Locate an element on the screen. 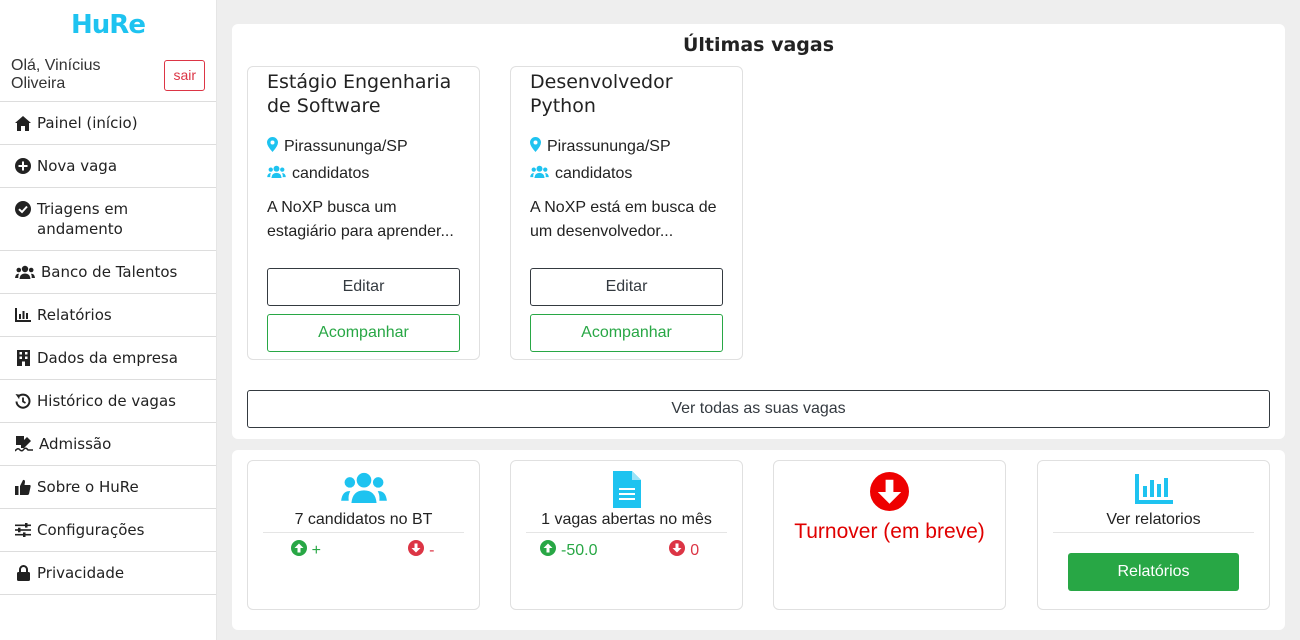  sidebar-item-painel: Painel (início) is located at coordinates (108, 123).